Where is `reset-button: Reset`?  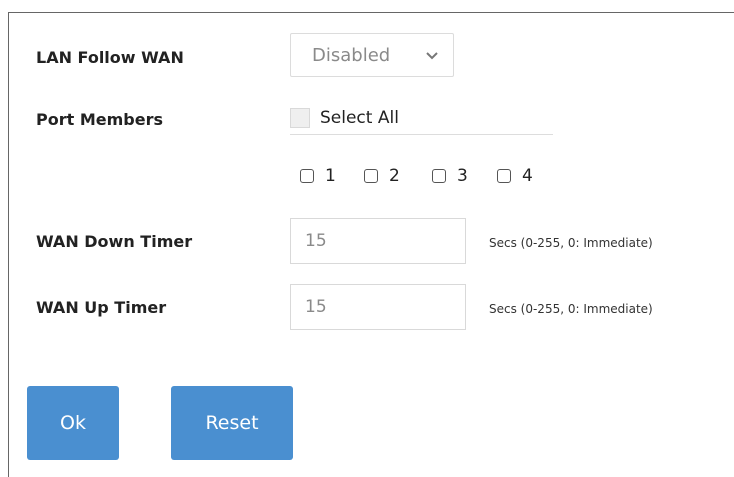
reset-button: Reset is located at coordinates (232, 423).